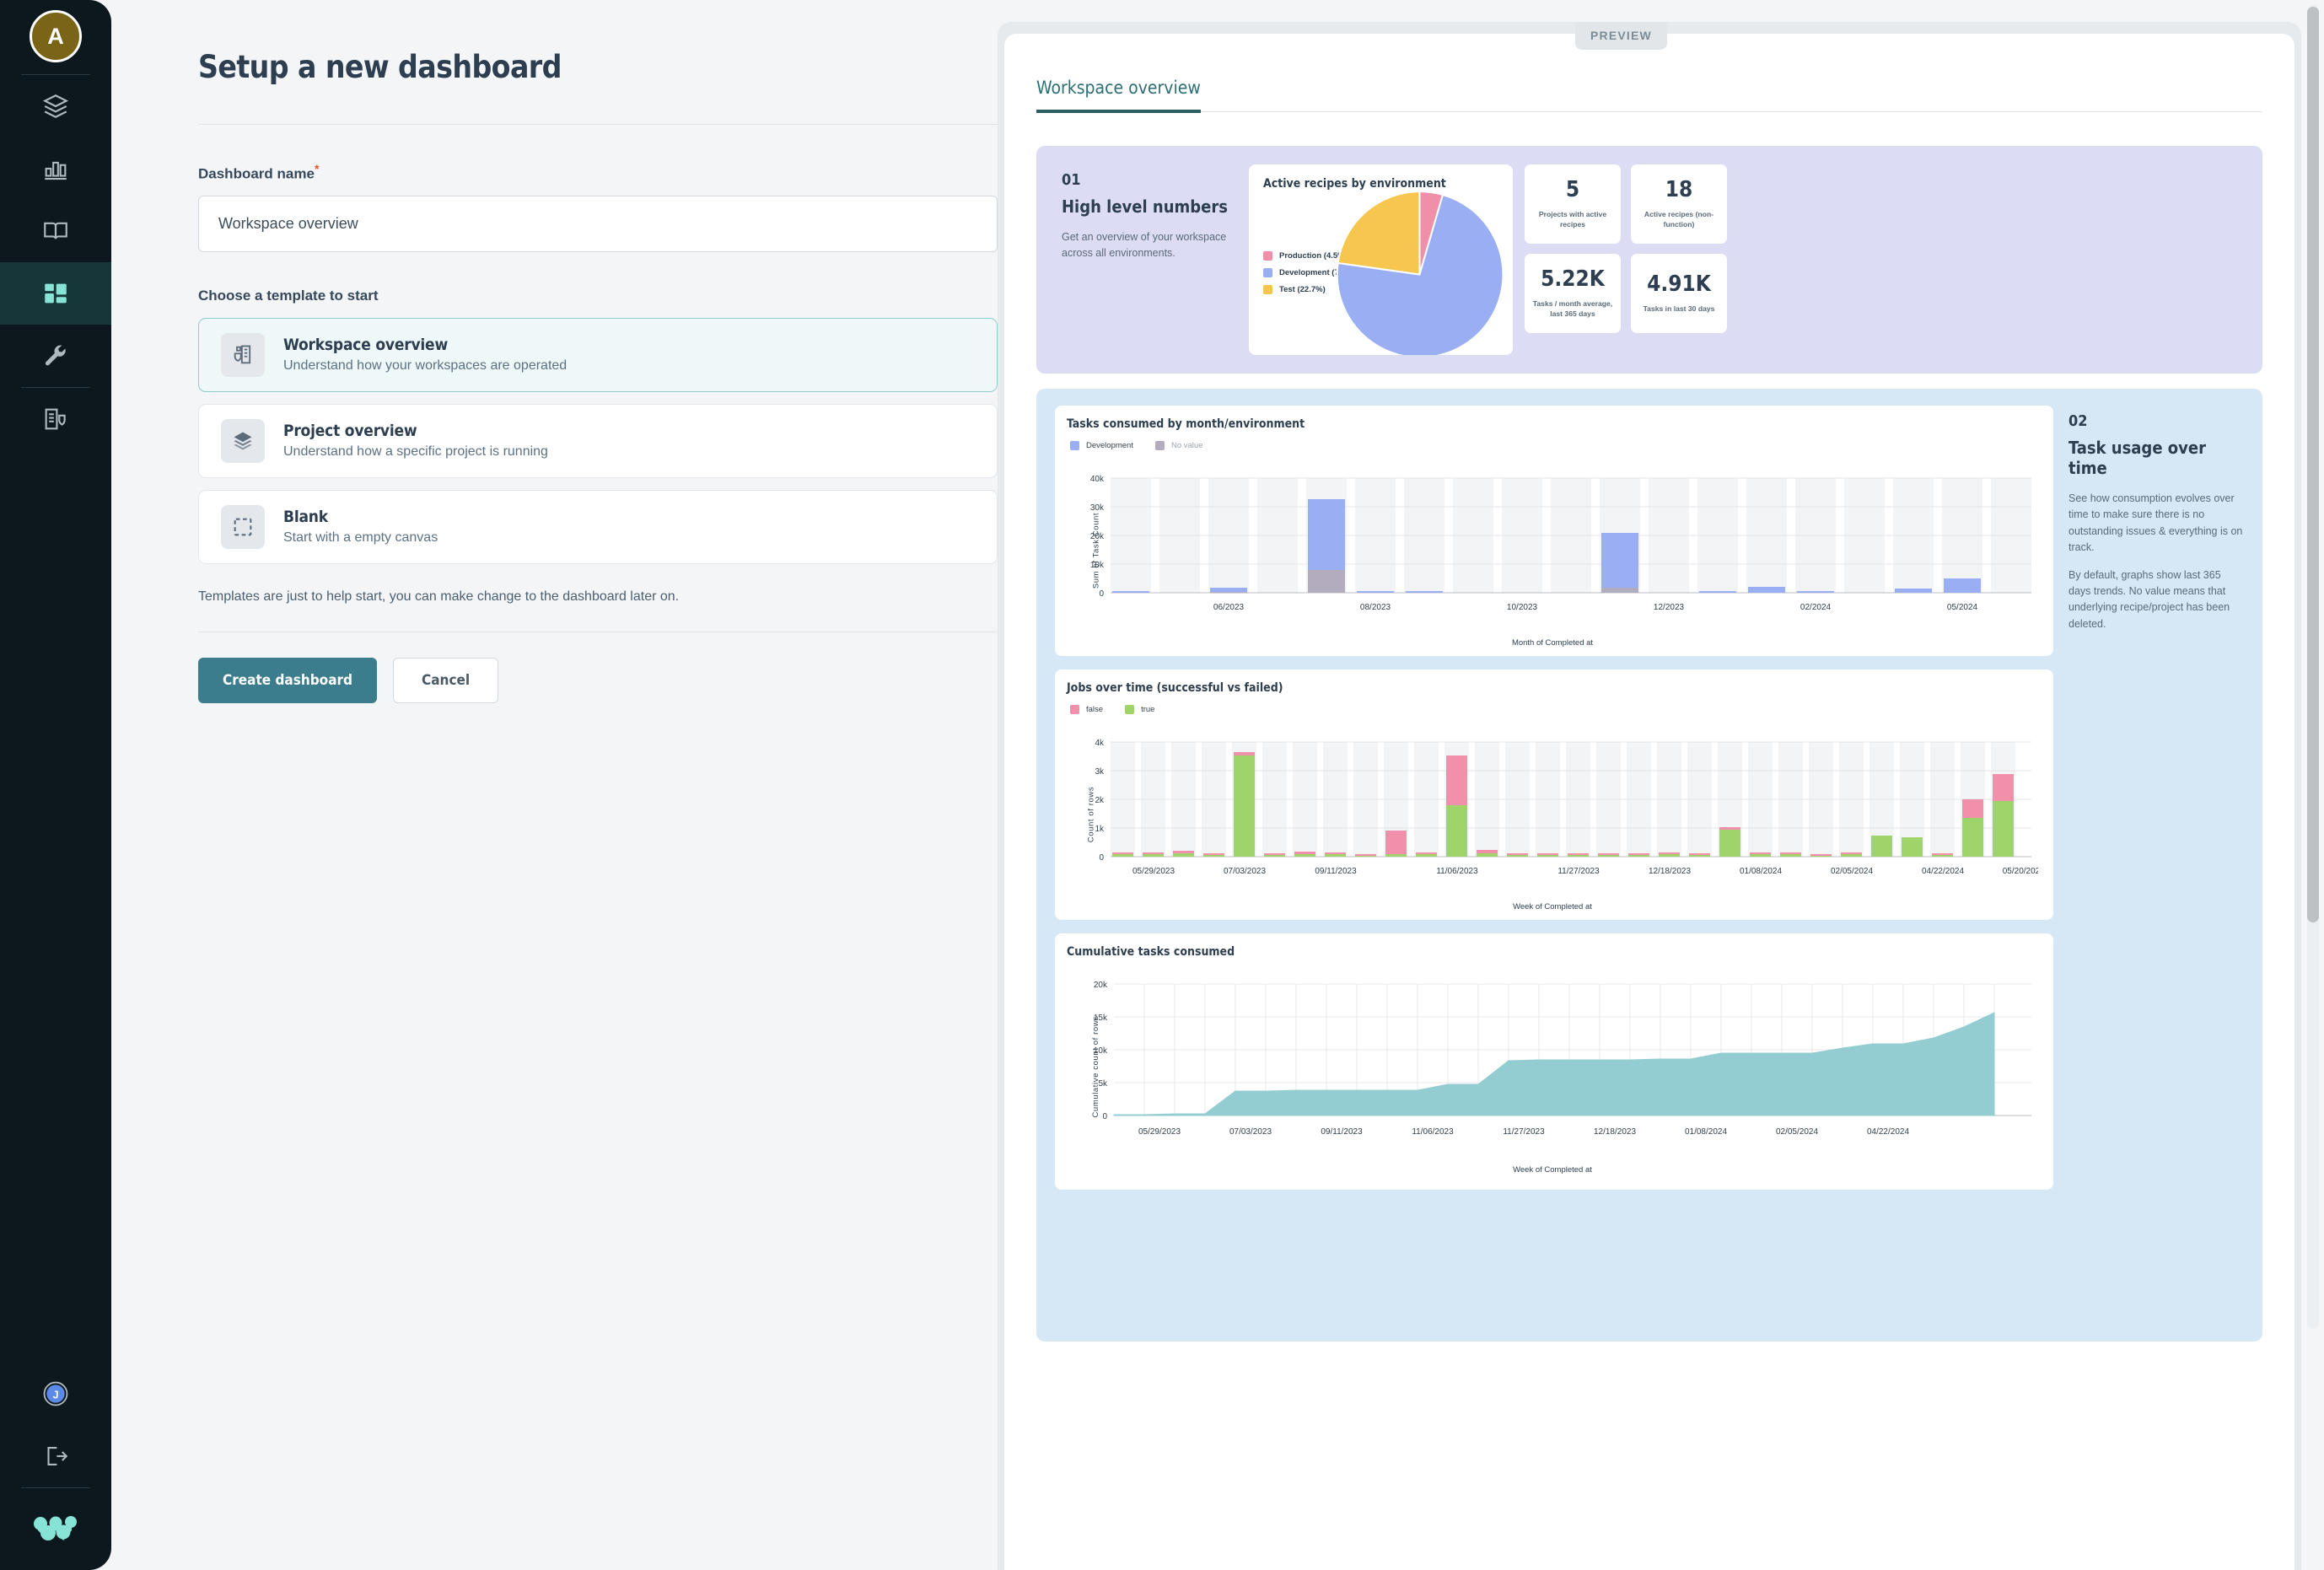  Describe the element at coordinates (55, 106) in the screenshot. I see `sidebar-item-projects` at that location.